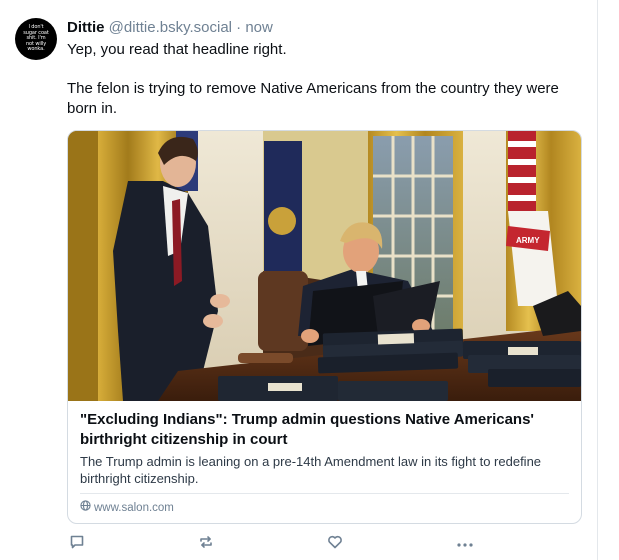 The height and width of the screenshot is (560, 619). I want to click on post-actions, so click(272, 544).